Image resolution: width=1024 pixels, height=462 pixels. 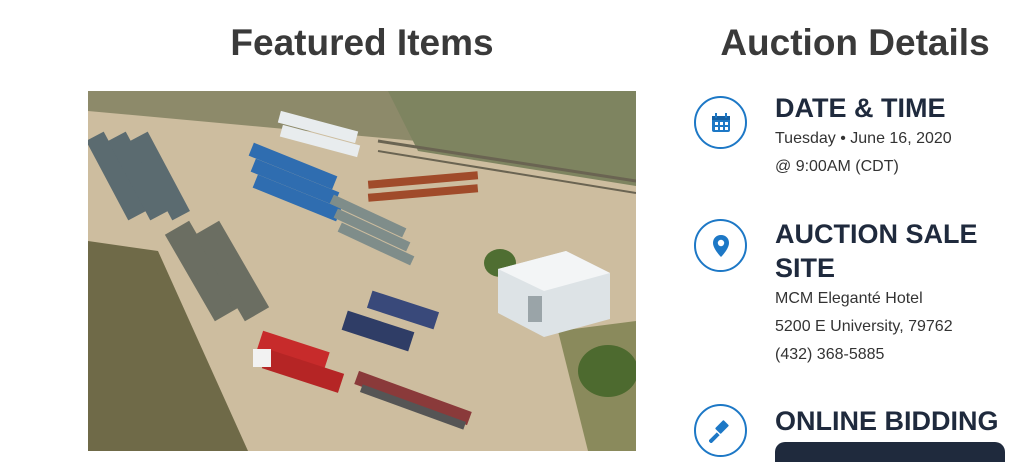 What do you see at coordinates (855, 42) in the screenshot?
I see `auction-details-title: Auction Details` at bounding box center [855, 42].